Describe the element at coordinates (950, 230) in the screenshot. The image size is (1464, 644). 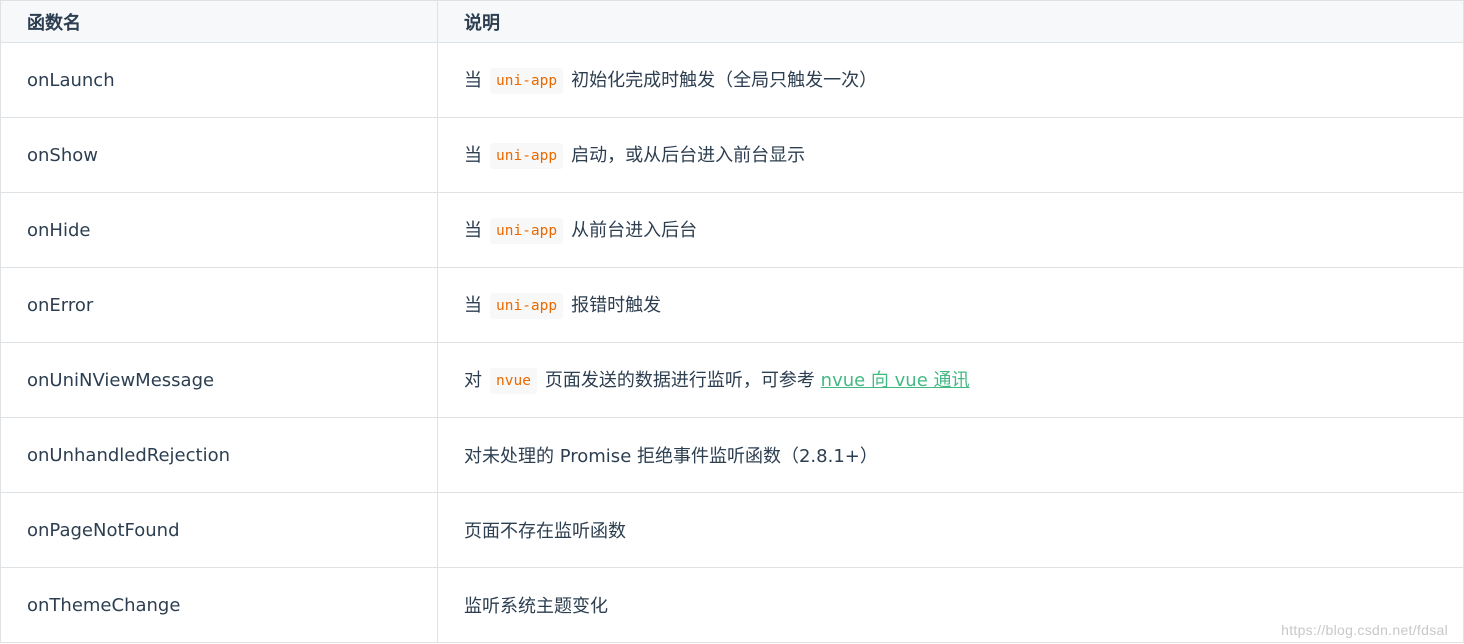
I see `description-cell: 当 uni-app 从前台进入后台` at that location.